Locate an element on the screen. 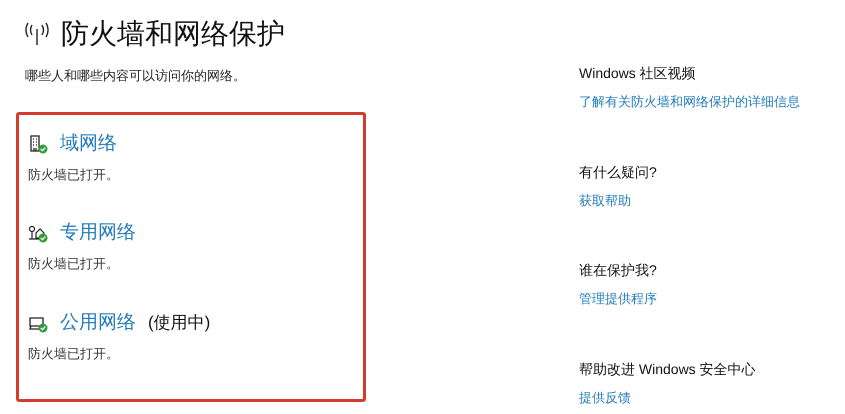  house-shield-icon is located at coordinates (38, 233).